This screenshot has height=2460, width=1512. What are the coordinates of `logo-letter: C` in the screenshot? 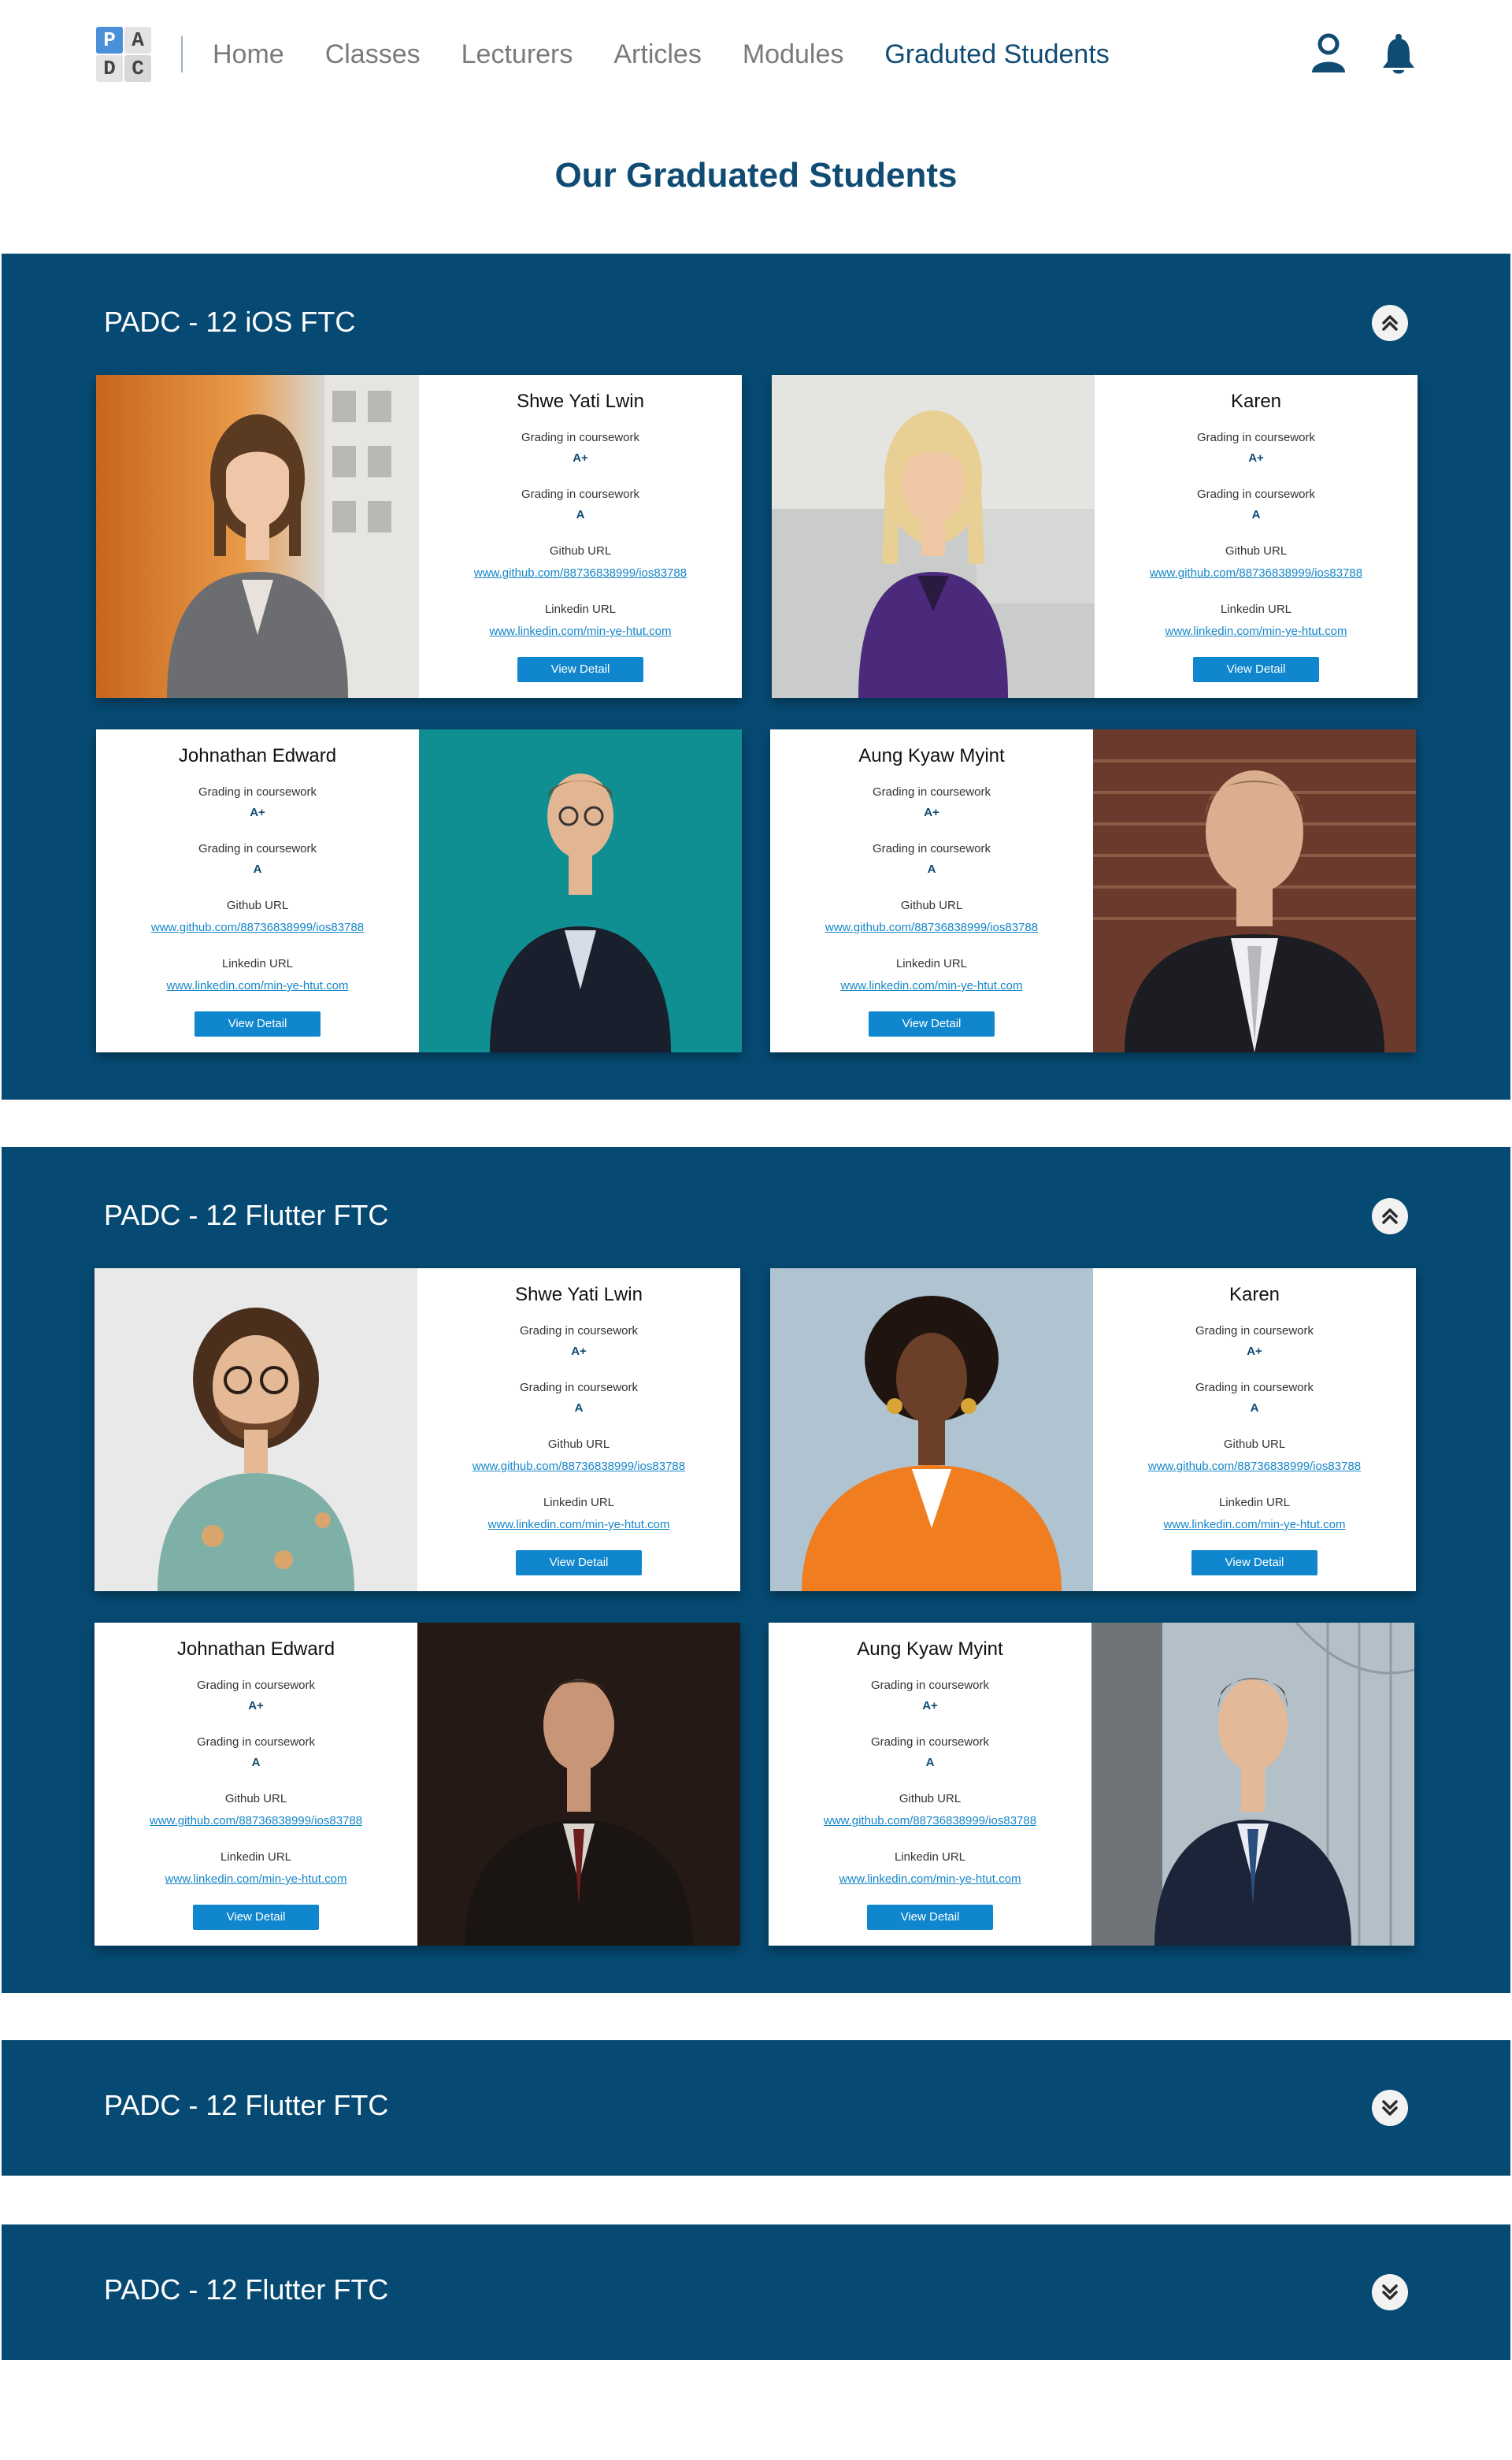 It's located at (137, 68).